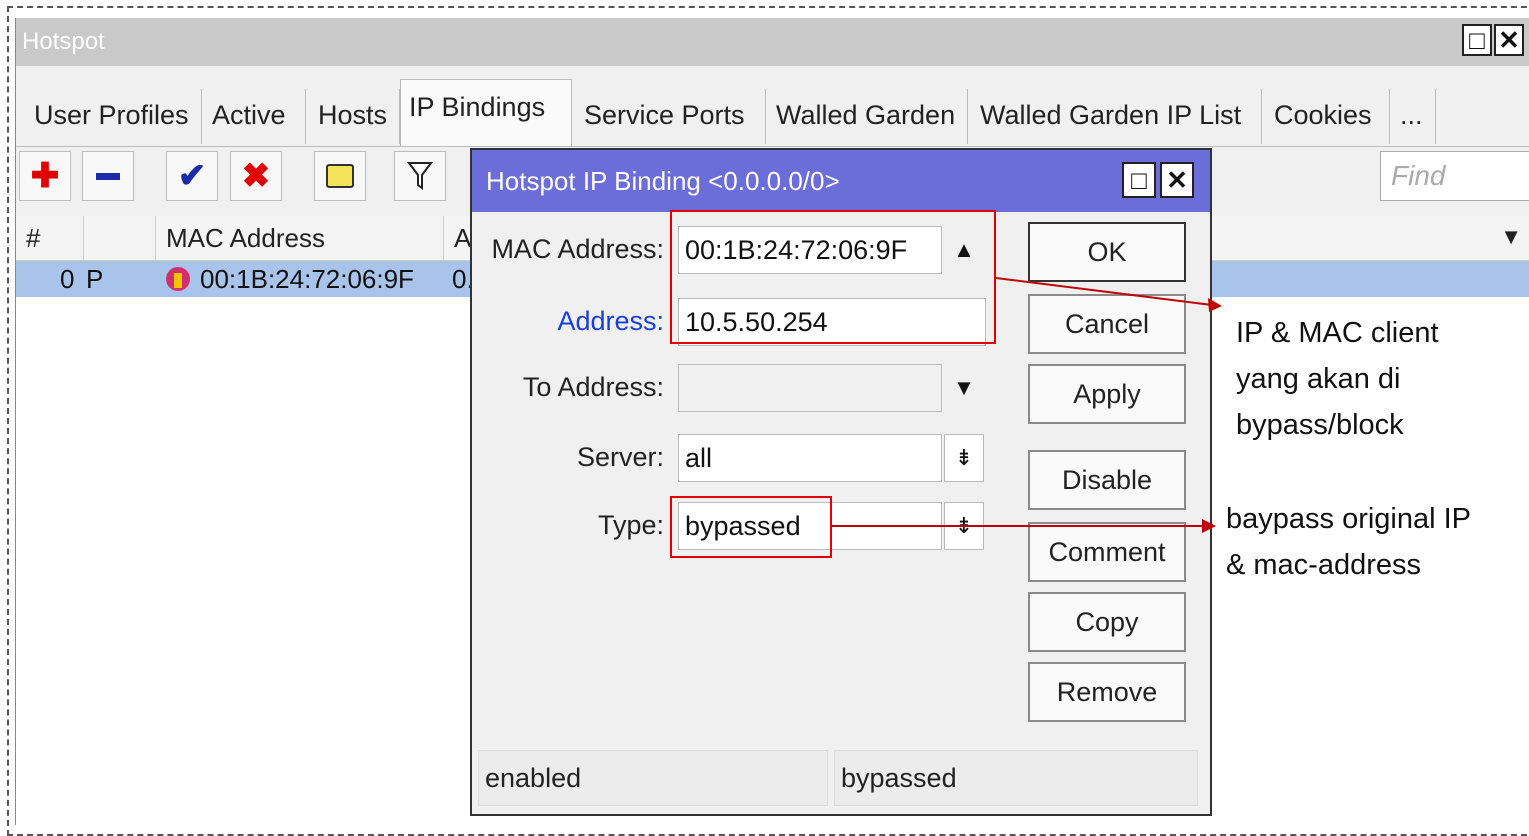 The width and height of the screenshot is (1529, 836). I want to click on row-flag: P, so click(95, 279).